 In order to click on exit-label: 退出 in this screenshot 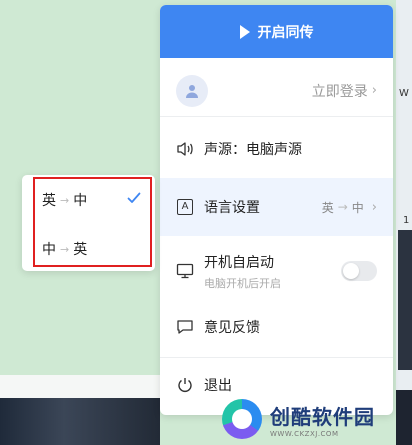, I will do `click(218, 386)`.